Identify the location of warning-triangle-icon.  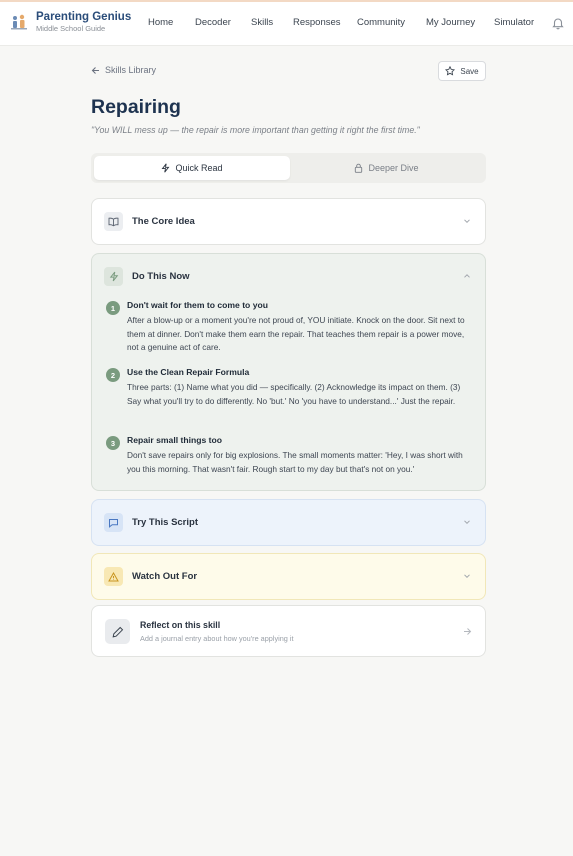
(113, 576).